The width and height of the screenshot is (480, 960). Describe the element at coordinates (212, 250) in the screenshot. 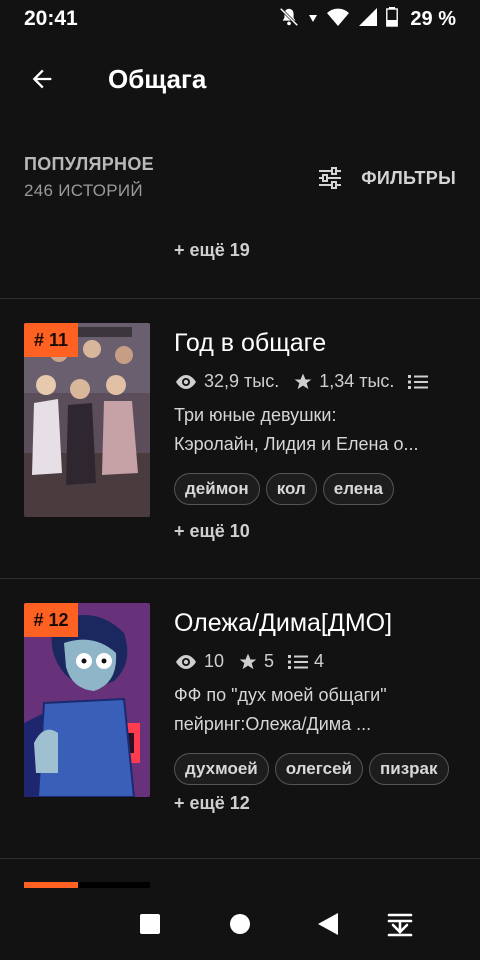

I see `more-tags-link: + ещё 19` at that location.